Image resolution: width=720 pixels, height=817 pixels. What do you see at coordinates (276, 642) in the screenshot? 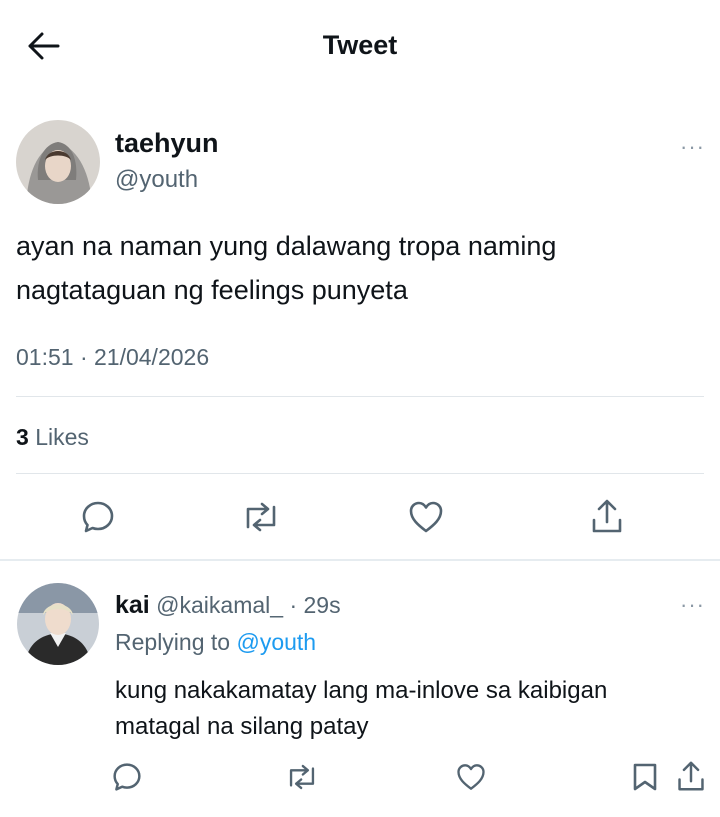
I see `replying-to-link: @youth` at bounding box center [276, 642].